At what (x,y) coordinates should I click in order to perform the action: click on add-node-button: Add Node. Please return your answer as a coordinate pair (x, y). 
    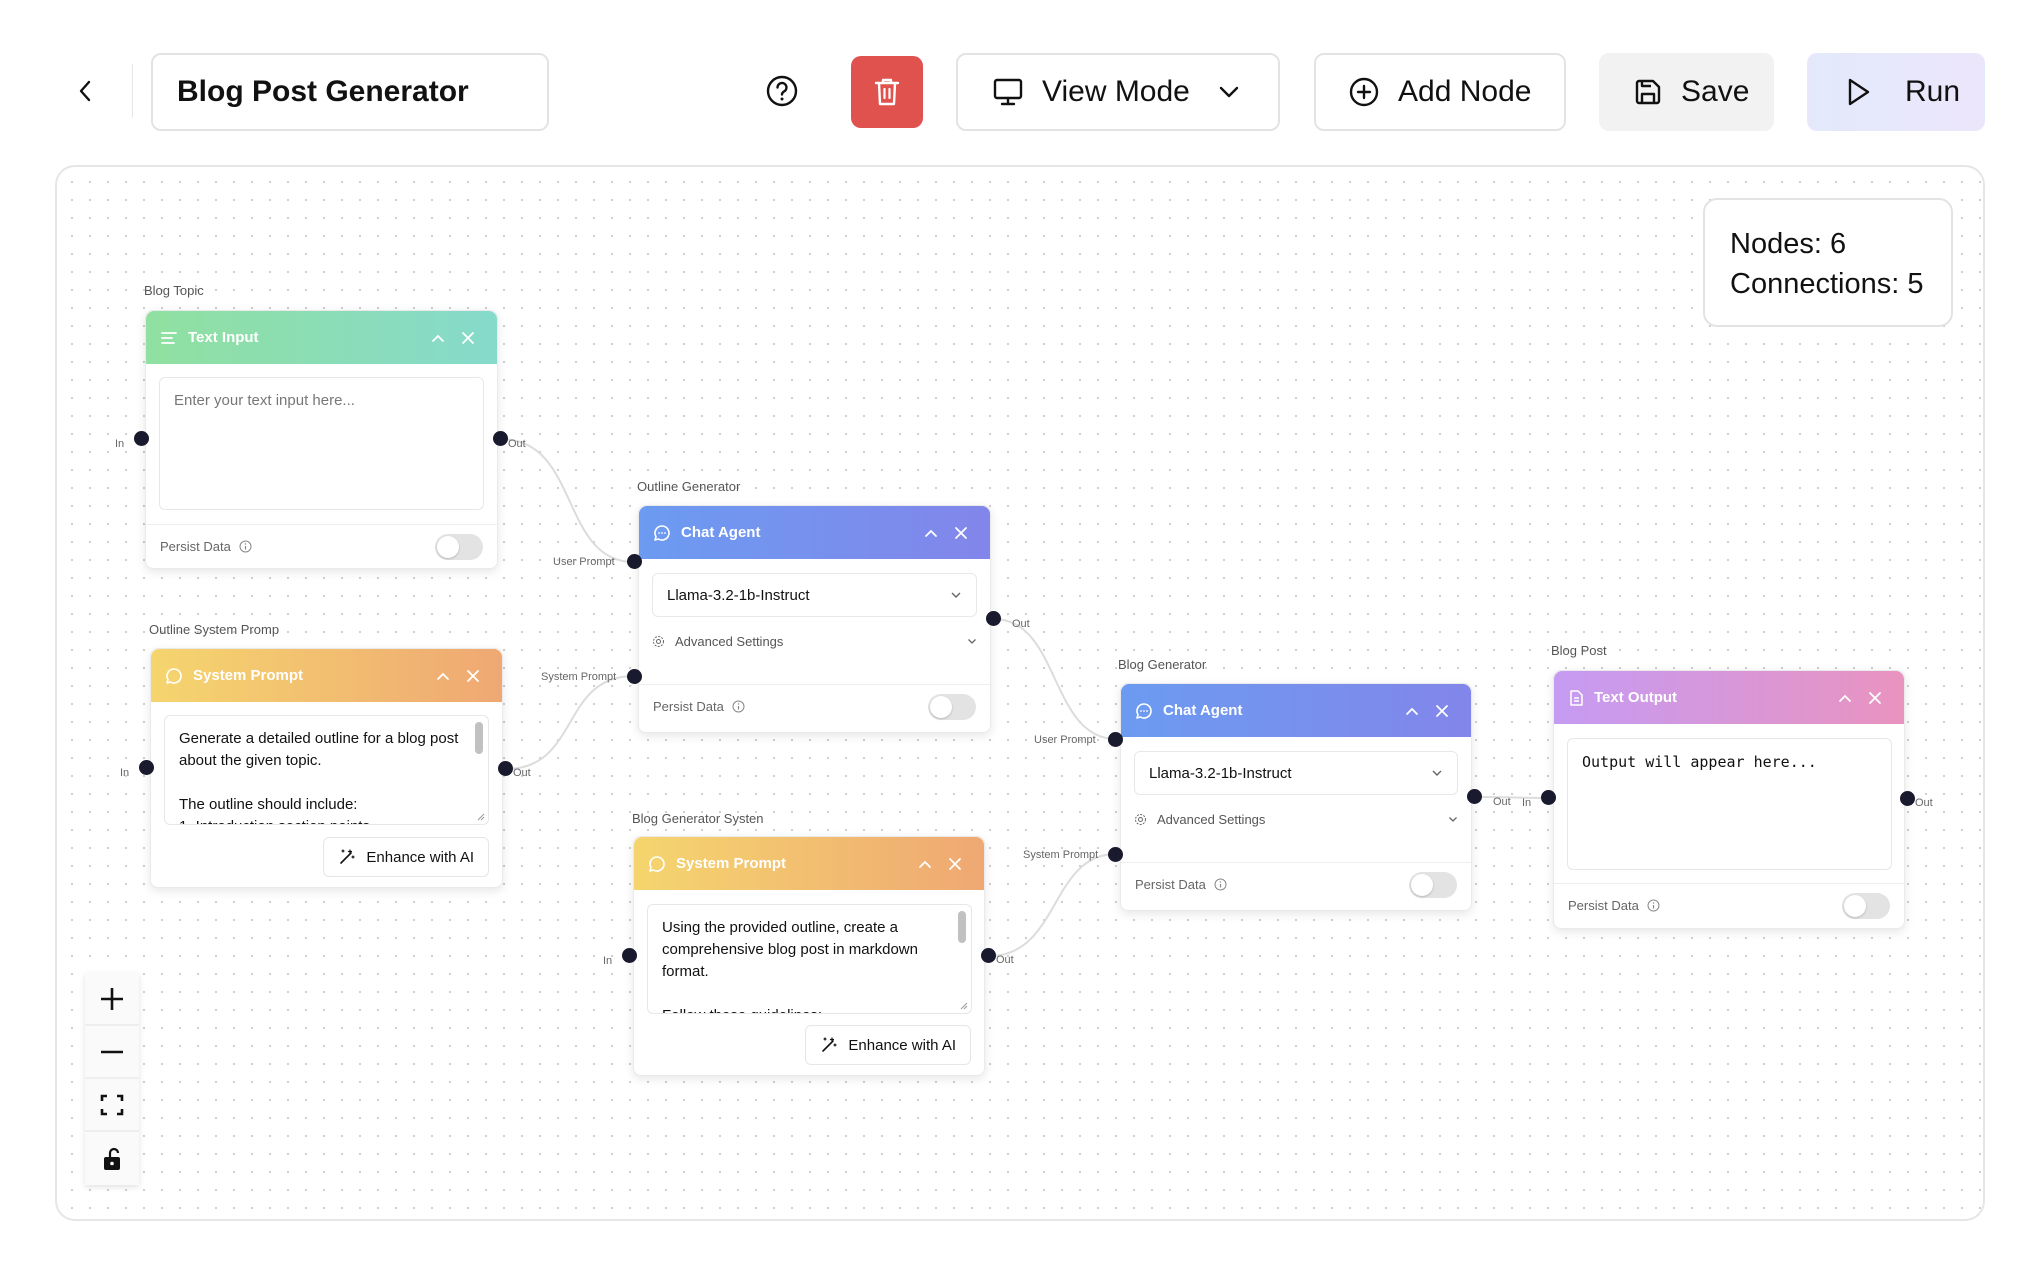
    Looking at the image, I should click on (1440, 92).